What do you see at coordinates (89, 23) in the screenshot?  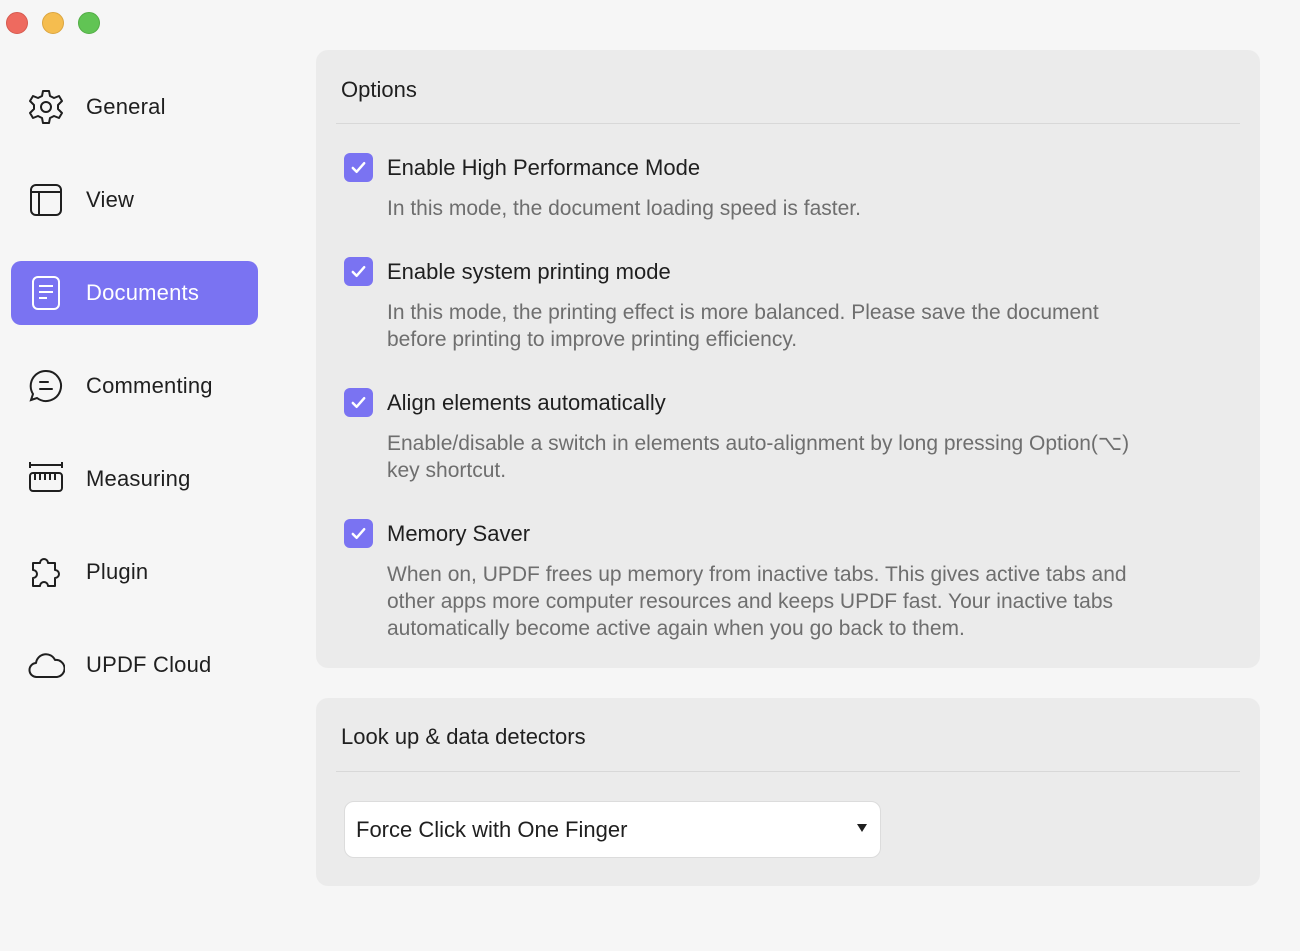 I see `zoom-window-button` at bounding box center [89, 23].